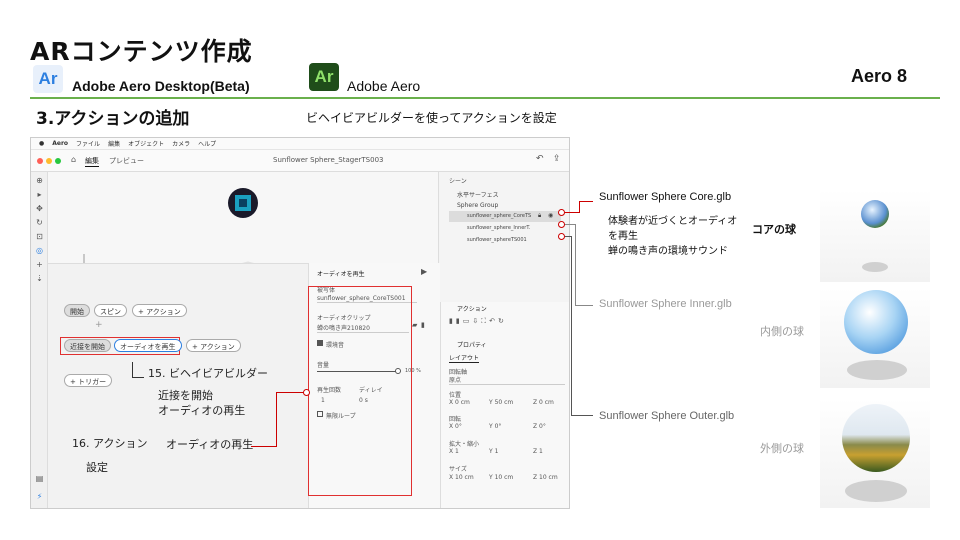  Describe the element at coordinates (39, 478) in the screenshot. I see `layers-icon: ▤` at that location.